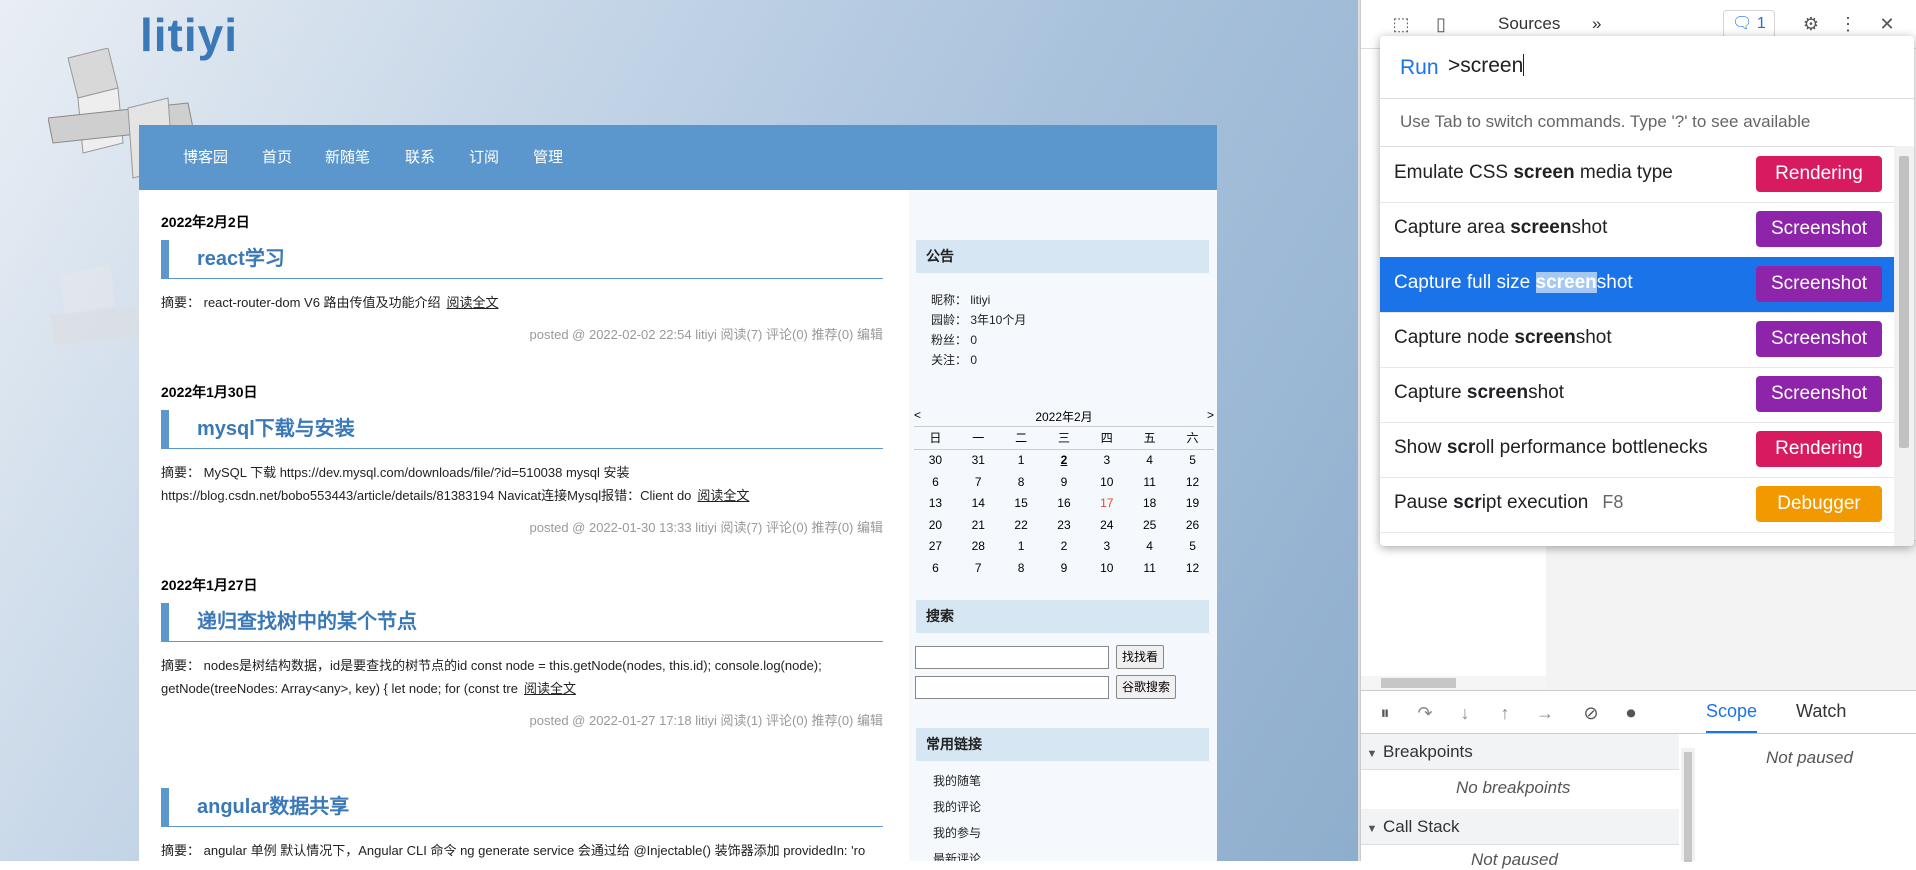 The width and height of the screenshot is (1916, 870). I want to click on calendar-day: 30, so click(935, 460).